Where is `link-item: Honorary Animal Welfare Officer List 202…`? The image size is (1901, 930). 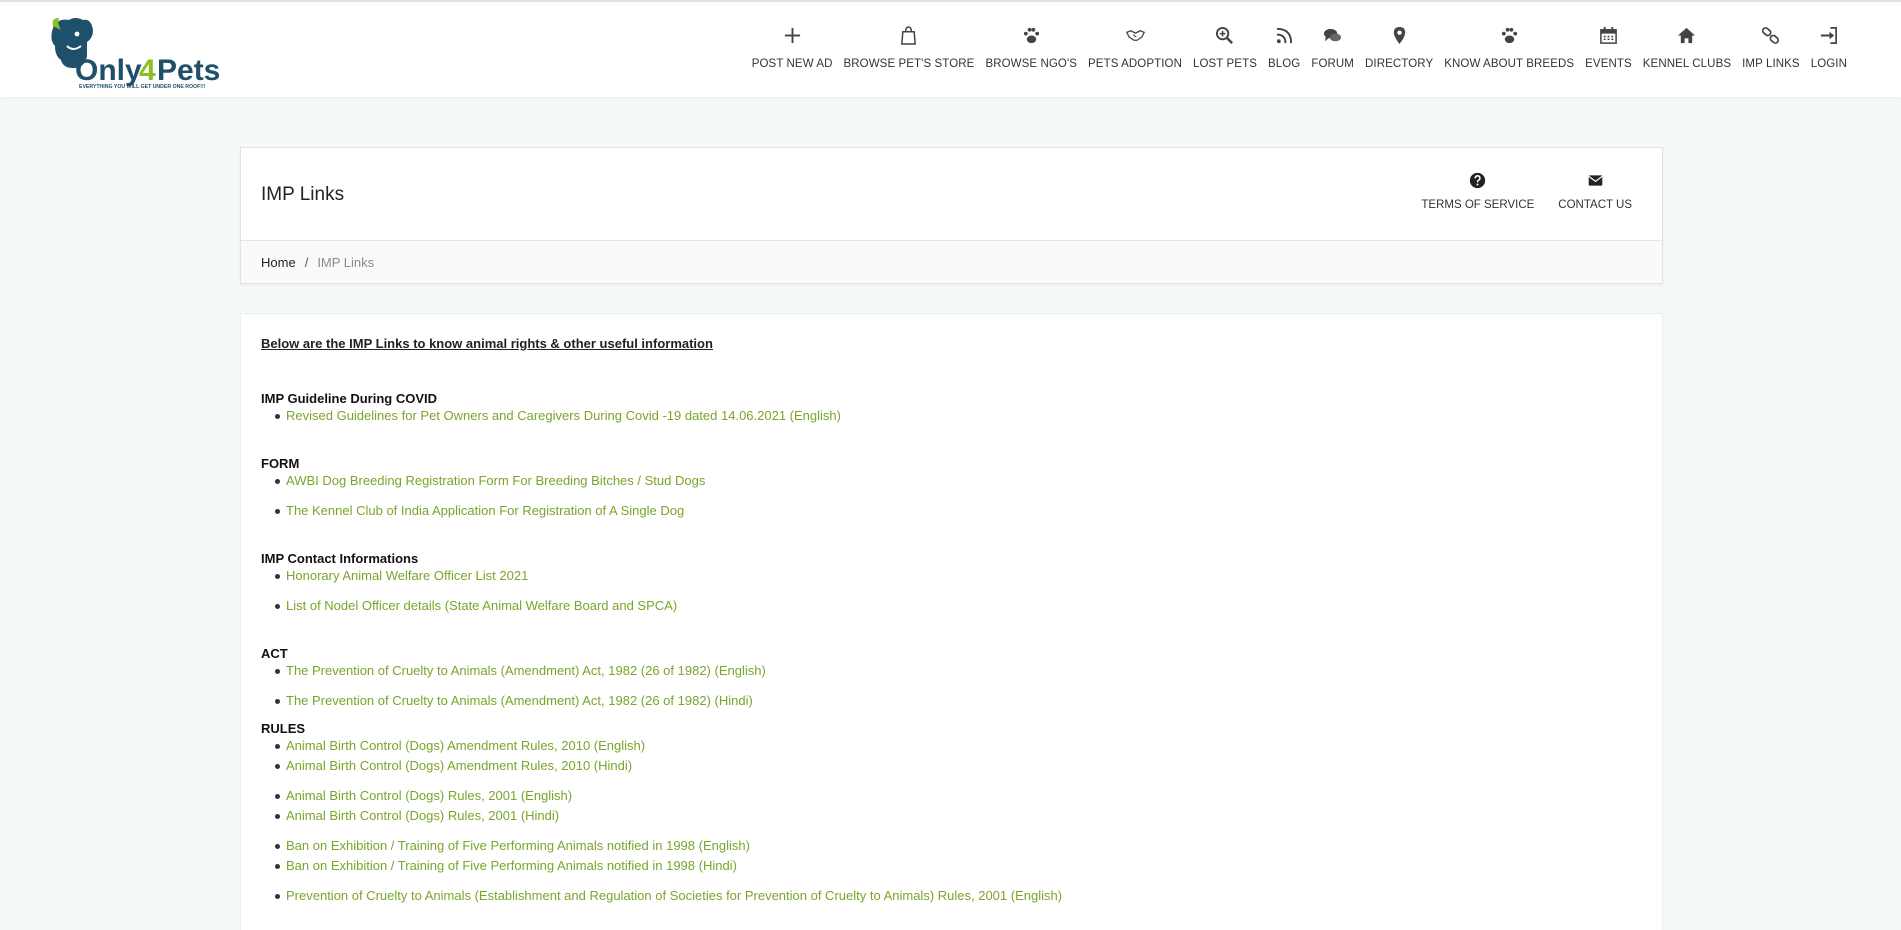
link-item: Honorary Animal Welfare Officer List 202… is located at coordinates (958, 576).